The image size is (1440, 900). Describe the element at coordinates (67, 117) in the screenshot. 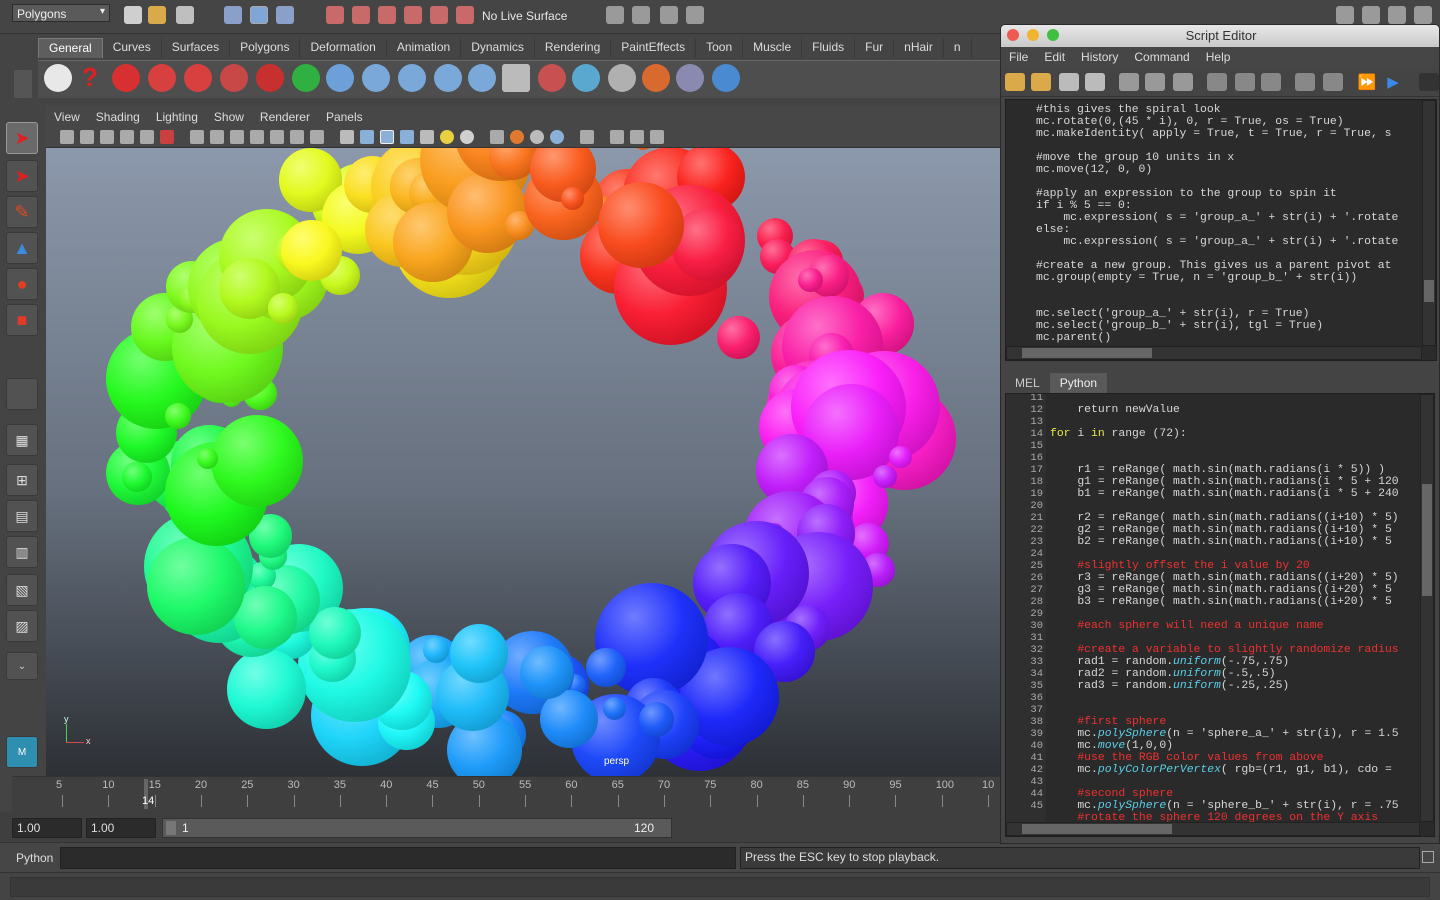

I see `viewport-menu-view: View` at that location.